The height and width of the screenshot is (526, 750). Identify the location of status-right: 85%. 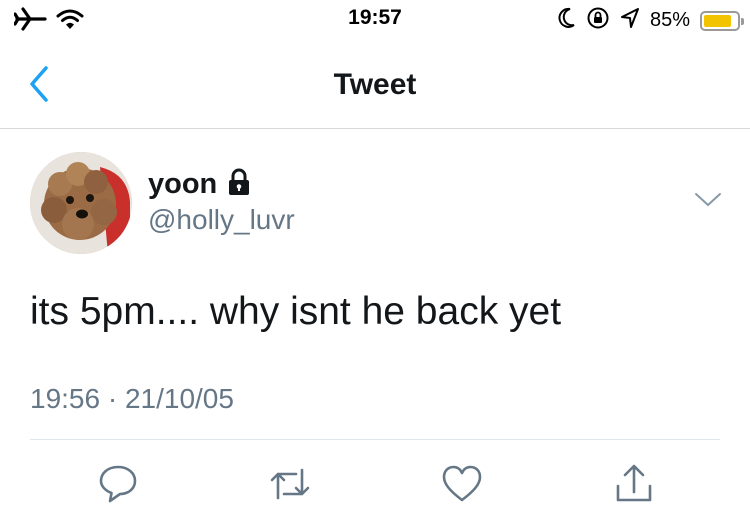
(651, 20).